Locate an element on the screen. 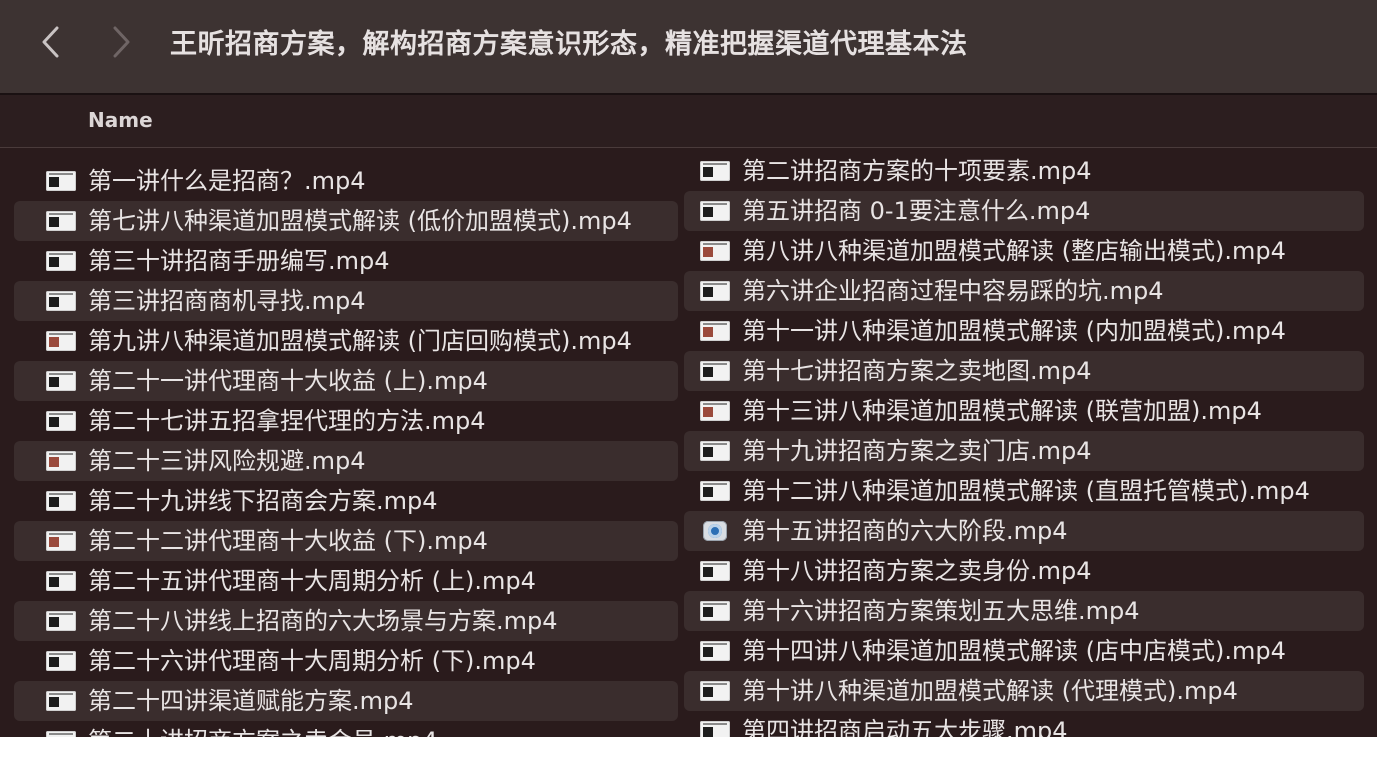 This screenshot has width=1377, height=760. forward-button is located at coordinates (122, 42).